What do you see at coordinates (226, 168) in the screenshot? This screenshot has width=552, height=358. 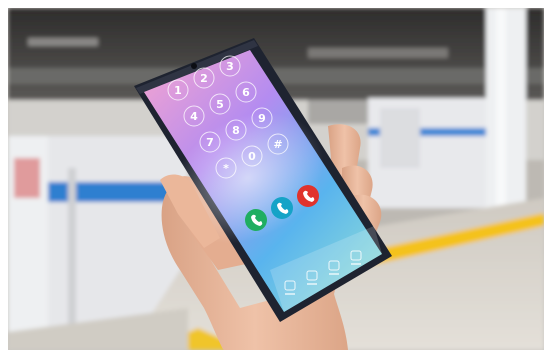 I see `dial-key-label: *` at bounding box center [226, 168].